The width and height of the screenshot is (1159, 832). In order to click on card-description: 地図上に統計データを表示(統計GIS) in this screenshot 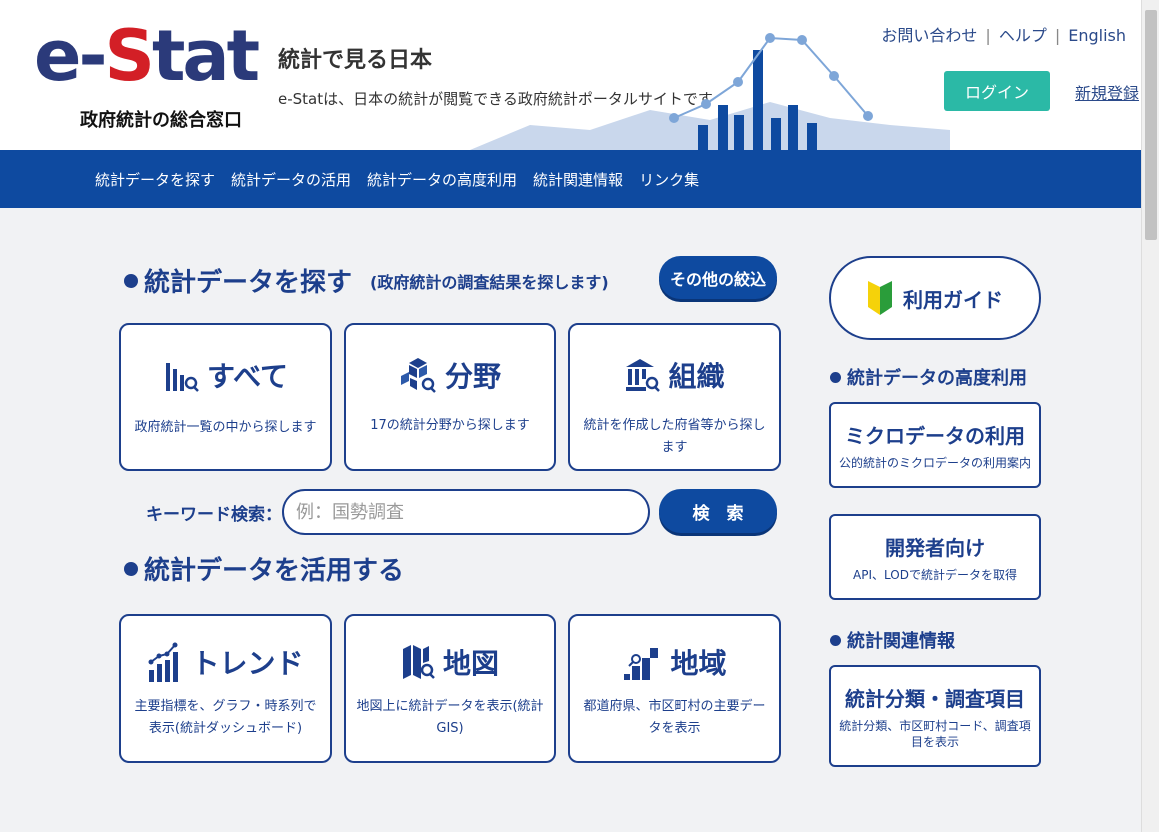, I will do `click(450, 717)`.